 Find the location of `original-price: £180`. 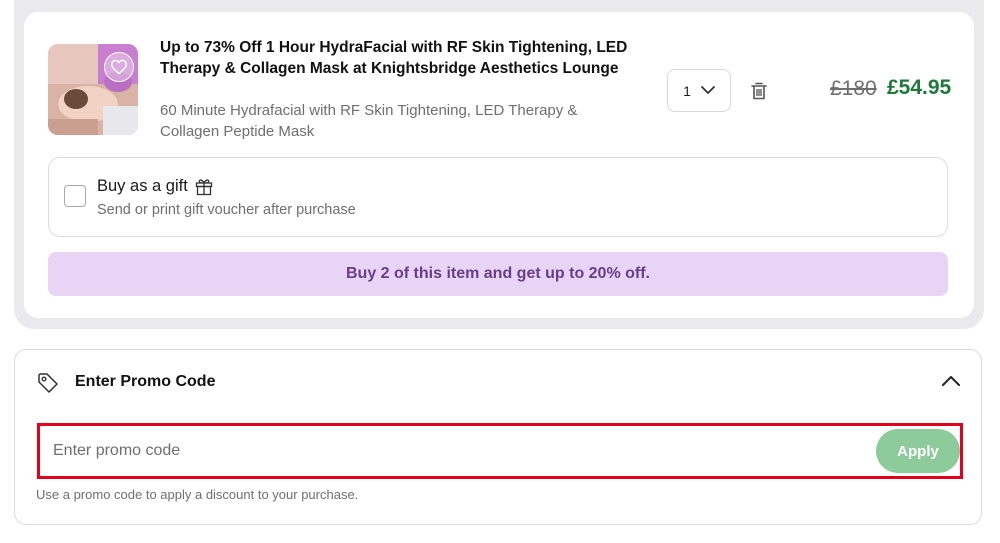

original-price: £180 is located at coordinates (853, 88).